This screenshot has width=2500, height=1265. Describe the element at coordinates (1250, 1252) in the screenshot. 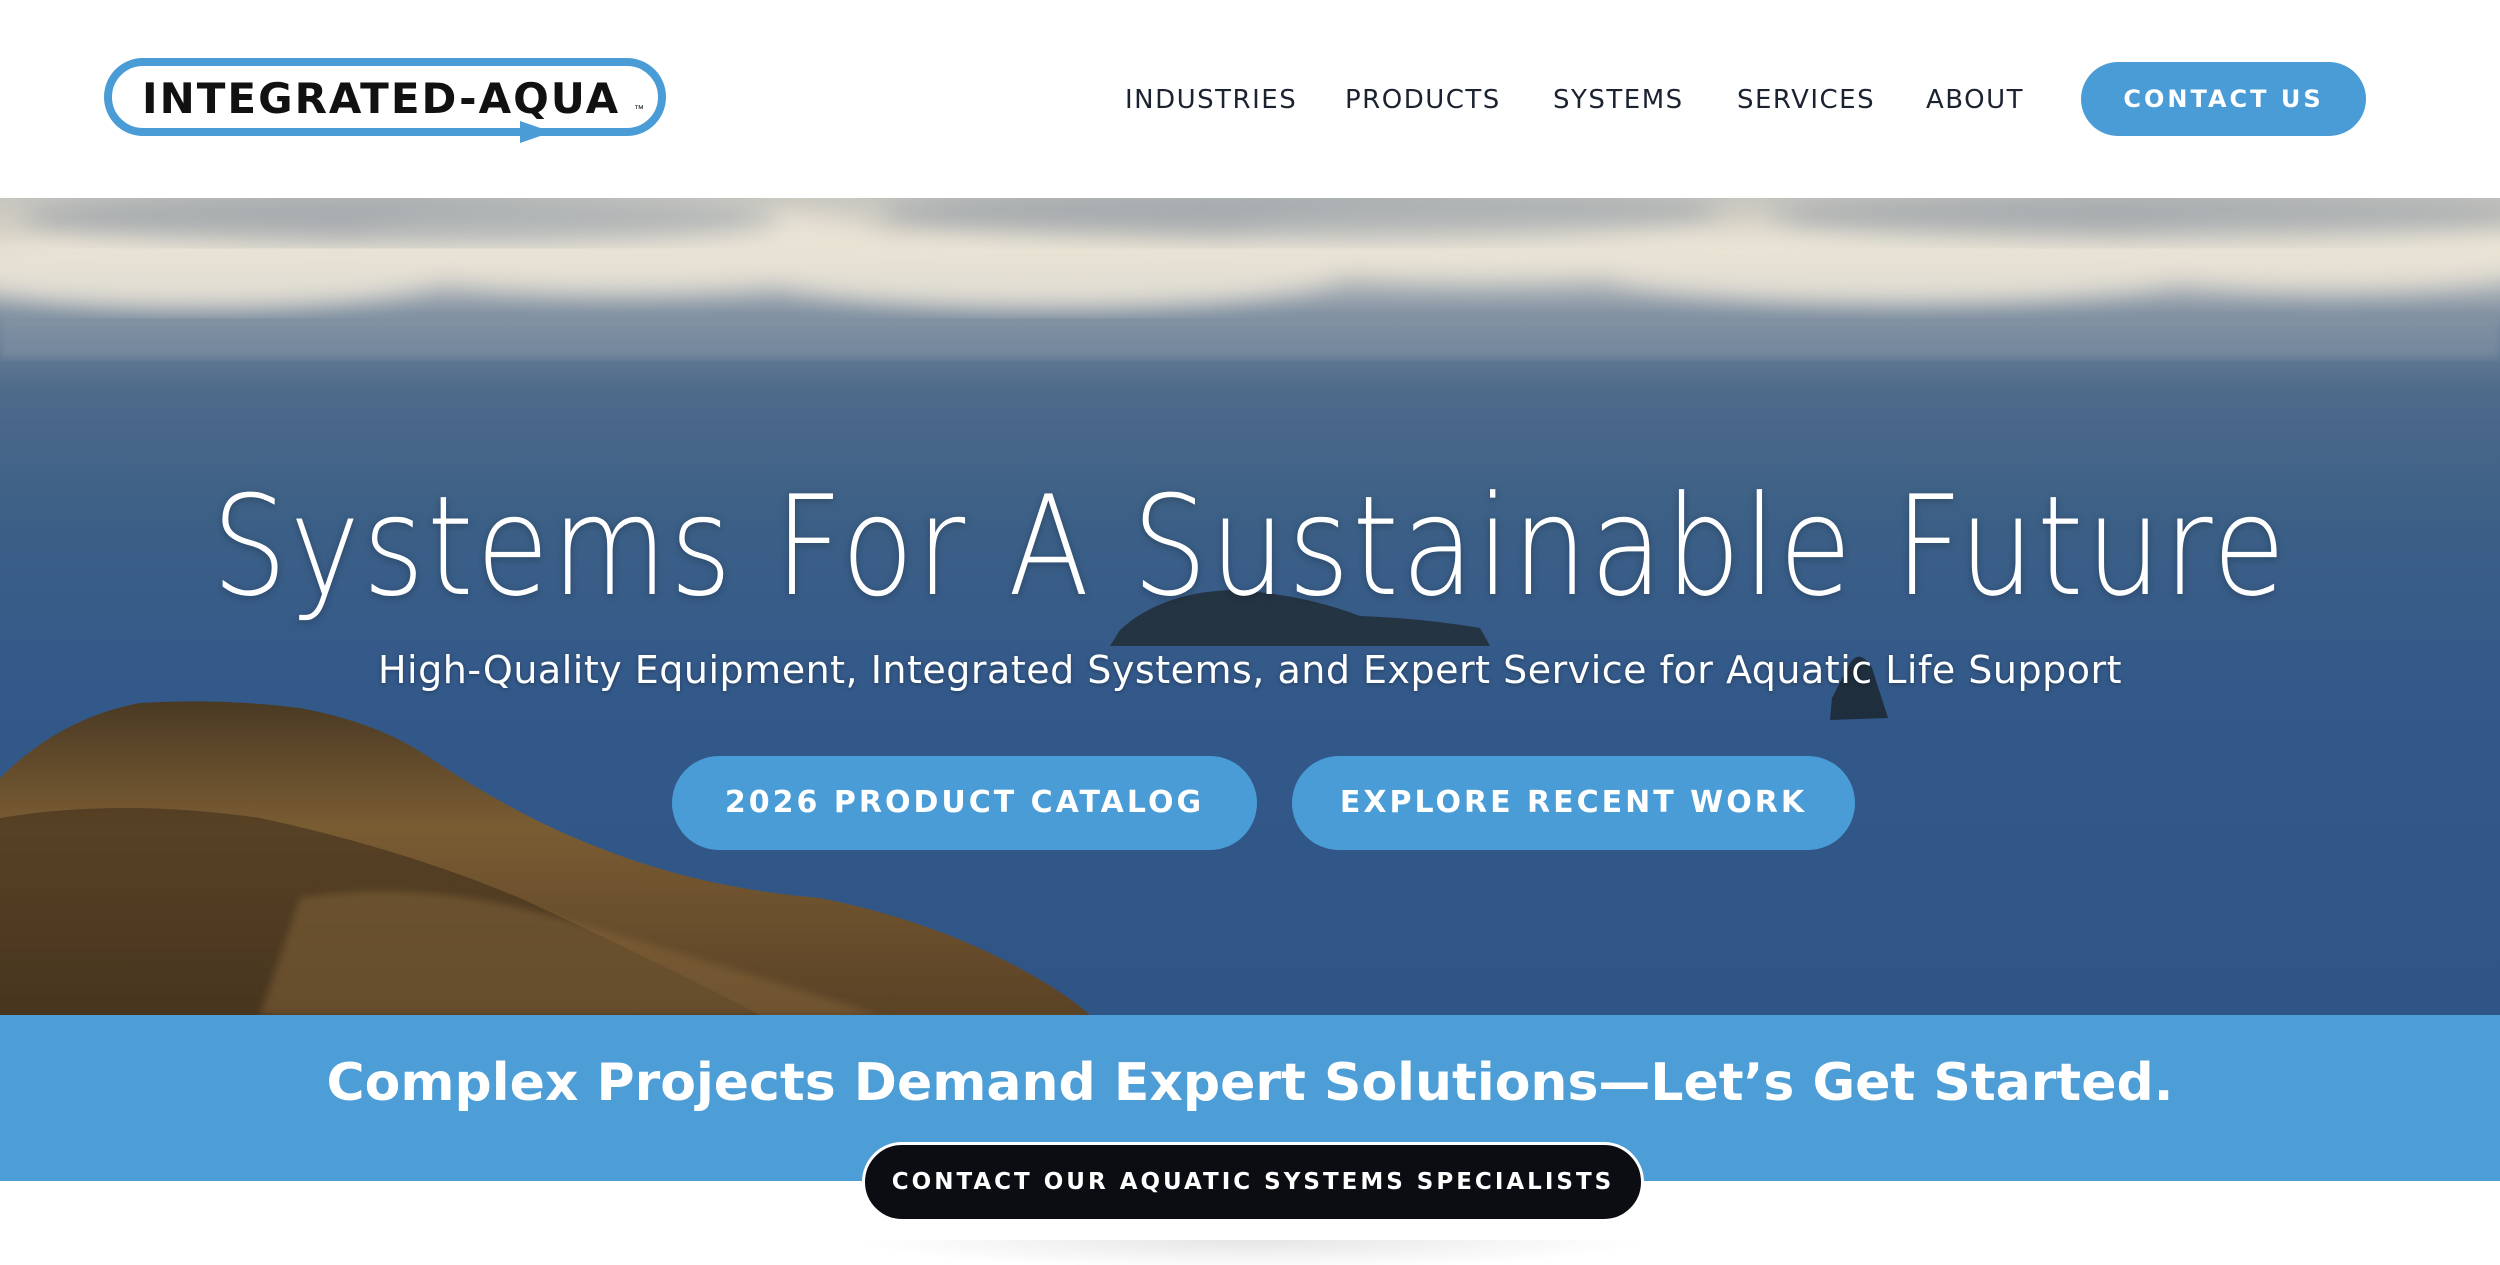

I see `section-shadow` at that location.